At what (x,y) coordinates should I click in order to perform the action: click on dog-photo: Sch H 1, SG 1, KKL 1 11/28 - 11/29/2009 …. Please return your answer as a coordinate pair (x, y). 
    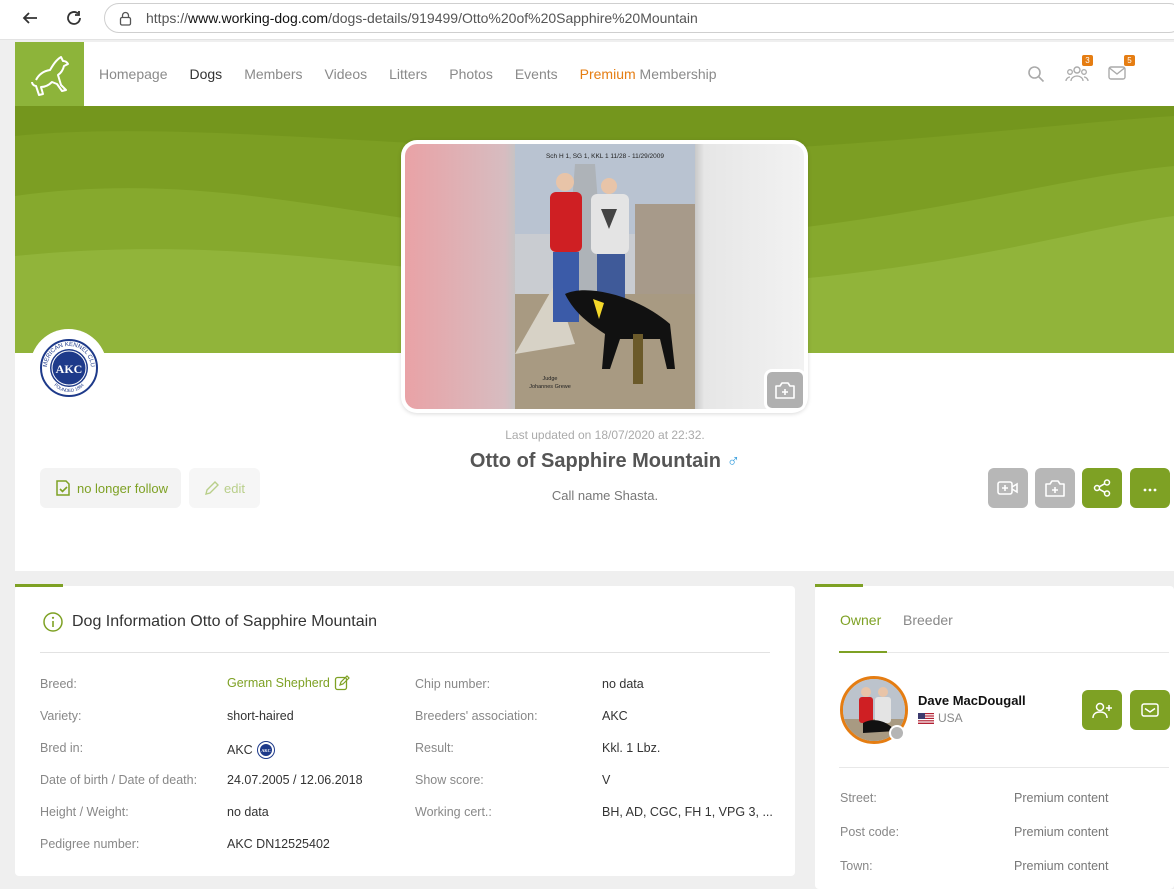
    Looking at the image, I should click on (604, 276).